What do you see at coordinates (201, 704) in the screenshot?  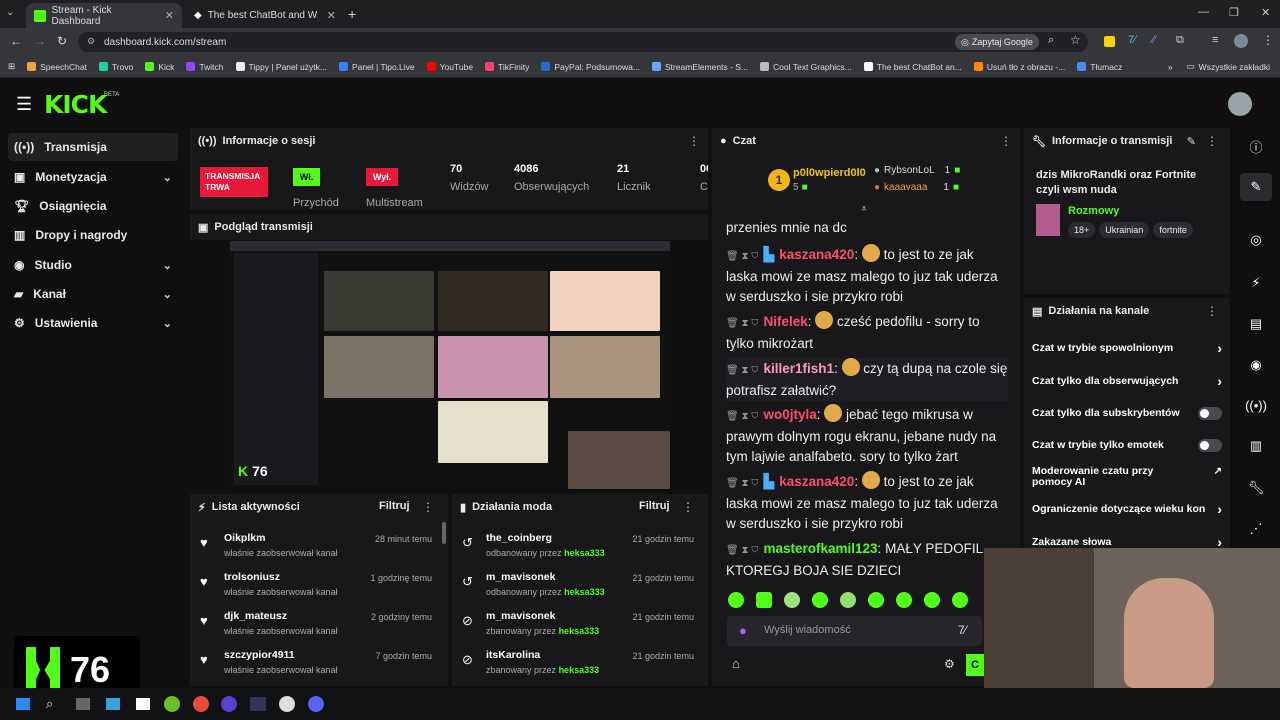 I see `chrome-icon` at bounding box center [201, 704].